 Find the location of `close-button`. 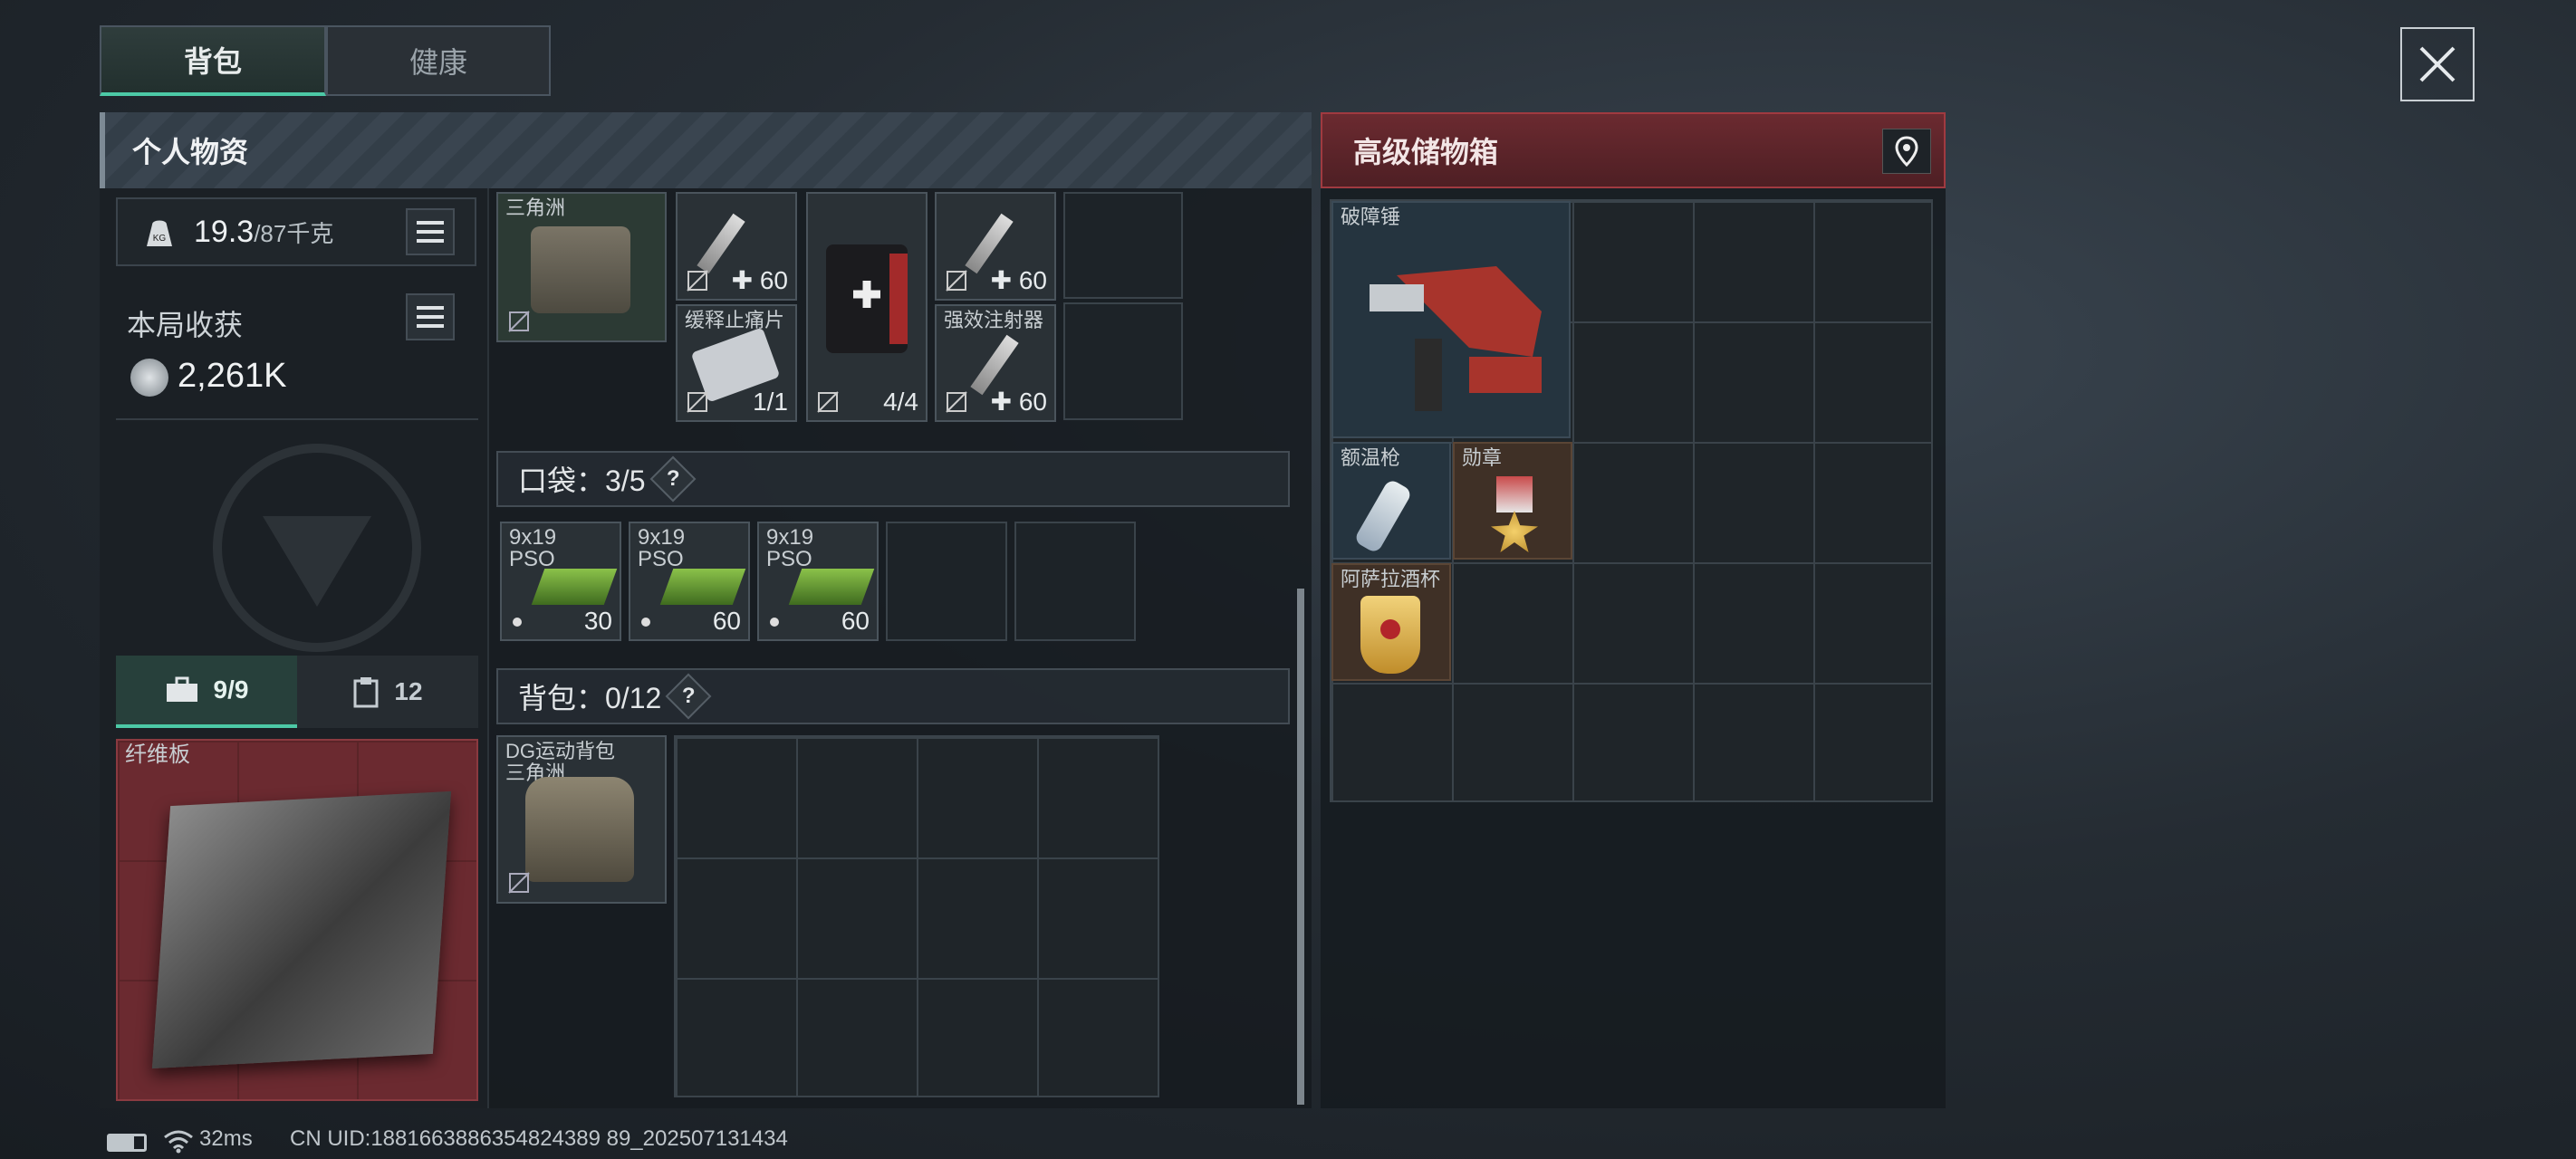

close-button is located at coordinates (2437, 64).